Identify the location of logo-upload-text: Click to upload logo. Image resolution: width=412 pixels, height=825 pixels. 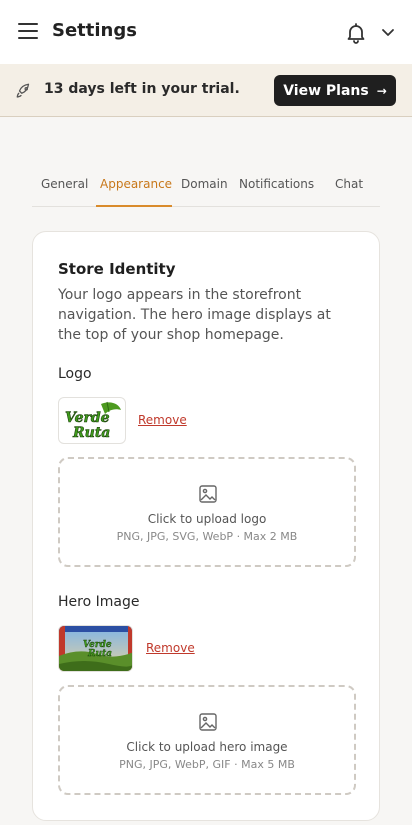
(207, 519).